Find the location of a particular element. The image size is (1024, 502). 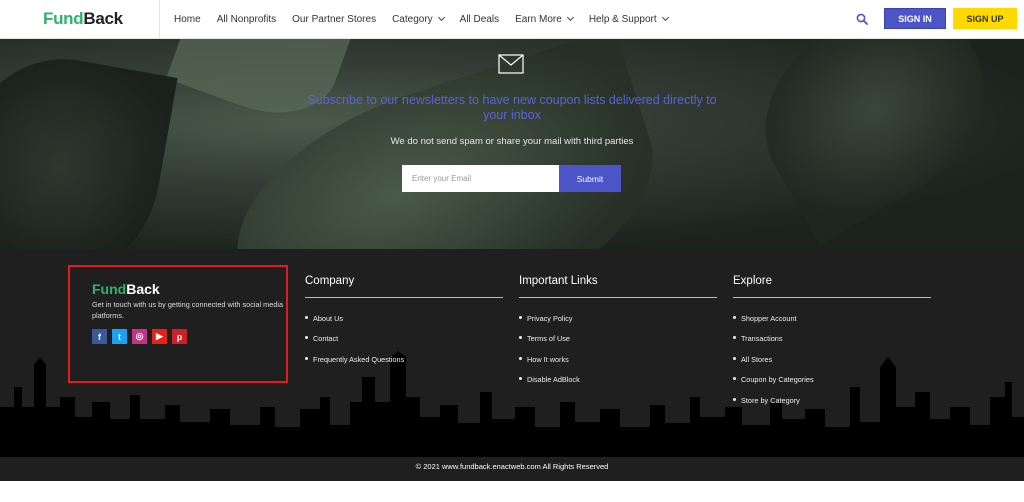

footer-link: About Us is located at coordinates (404, 324).